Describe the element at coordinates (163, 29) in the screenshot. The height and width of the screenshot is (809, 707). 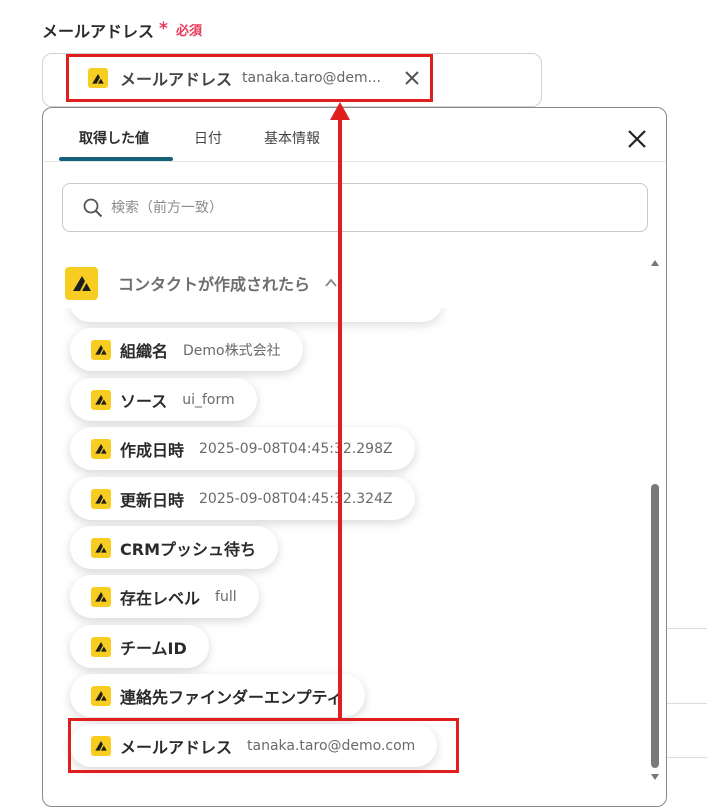
I see `required-star: *` at that location.